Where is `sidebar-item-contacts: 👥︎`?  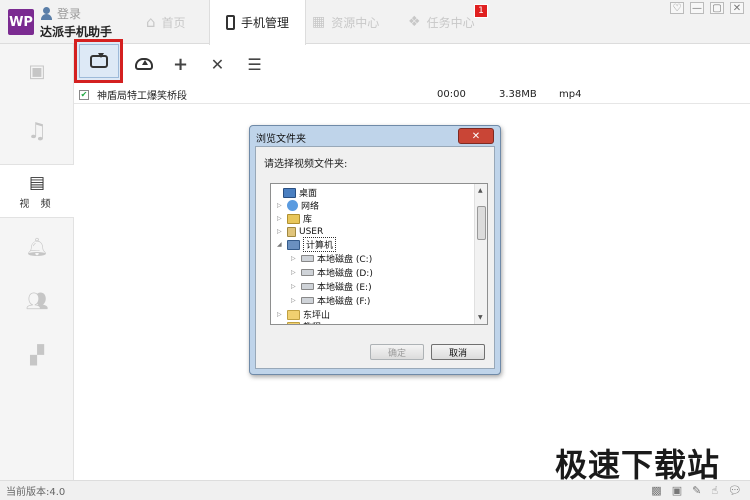 sidebar-item-contacts: 👥︎ is located at coordinates (37, 301).